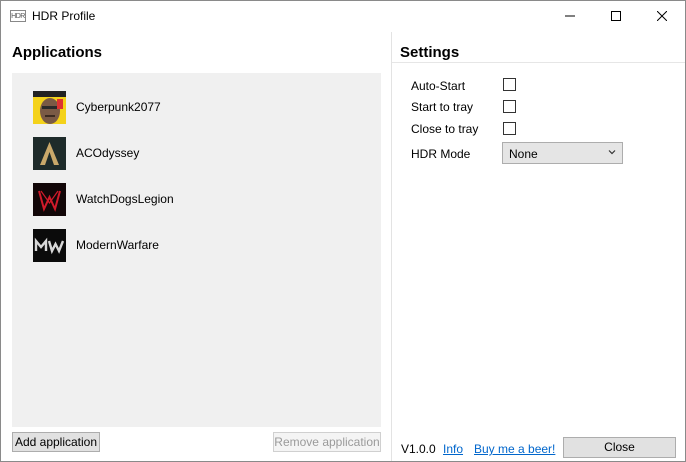 Image resolution: width=686 pixels, height=462 pixels. Describe the element at coordinates (418, 449) in the screenshot. I see `version-label: V1.0.0` at that location.